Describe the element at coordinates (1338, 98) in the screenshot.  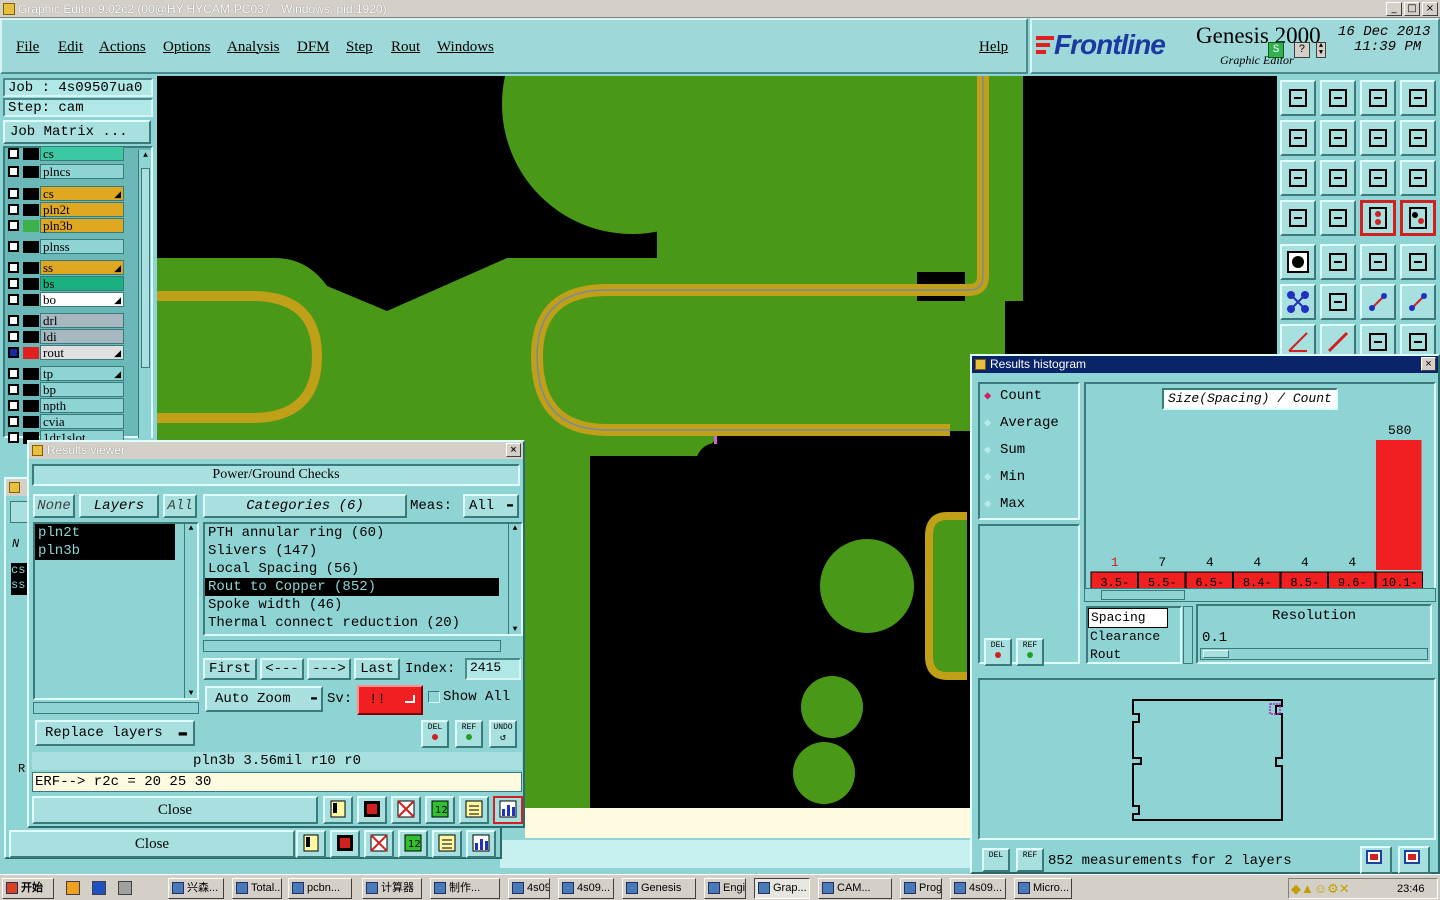
I see `open-up-button` at that location.